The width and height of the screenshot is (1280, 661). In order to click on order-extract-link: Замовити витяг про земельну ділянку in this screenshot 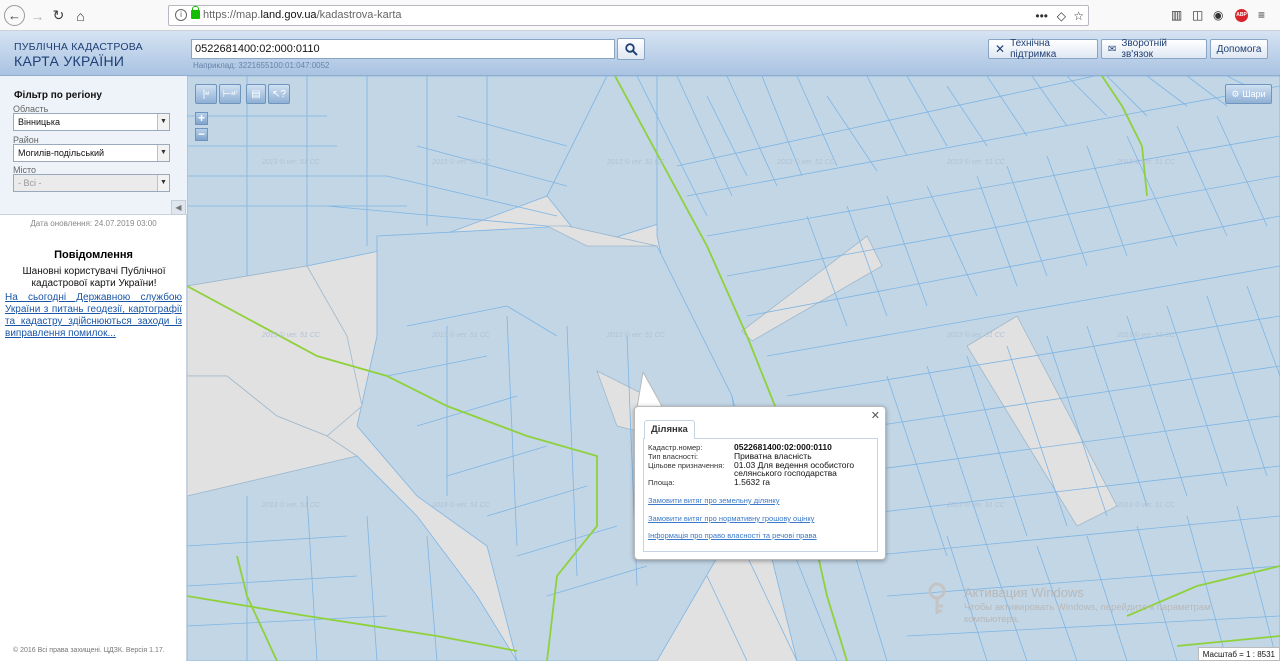, I will do `click(714, 500)`.